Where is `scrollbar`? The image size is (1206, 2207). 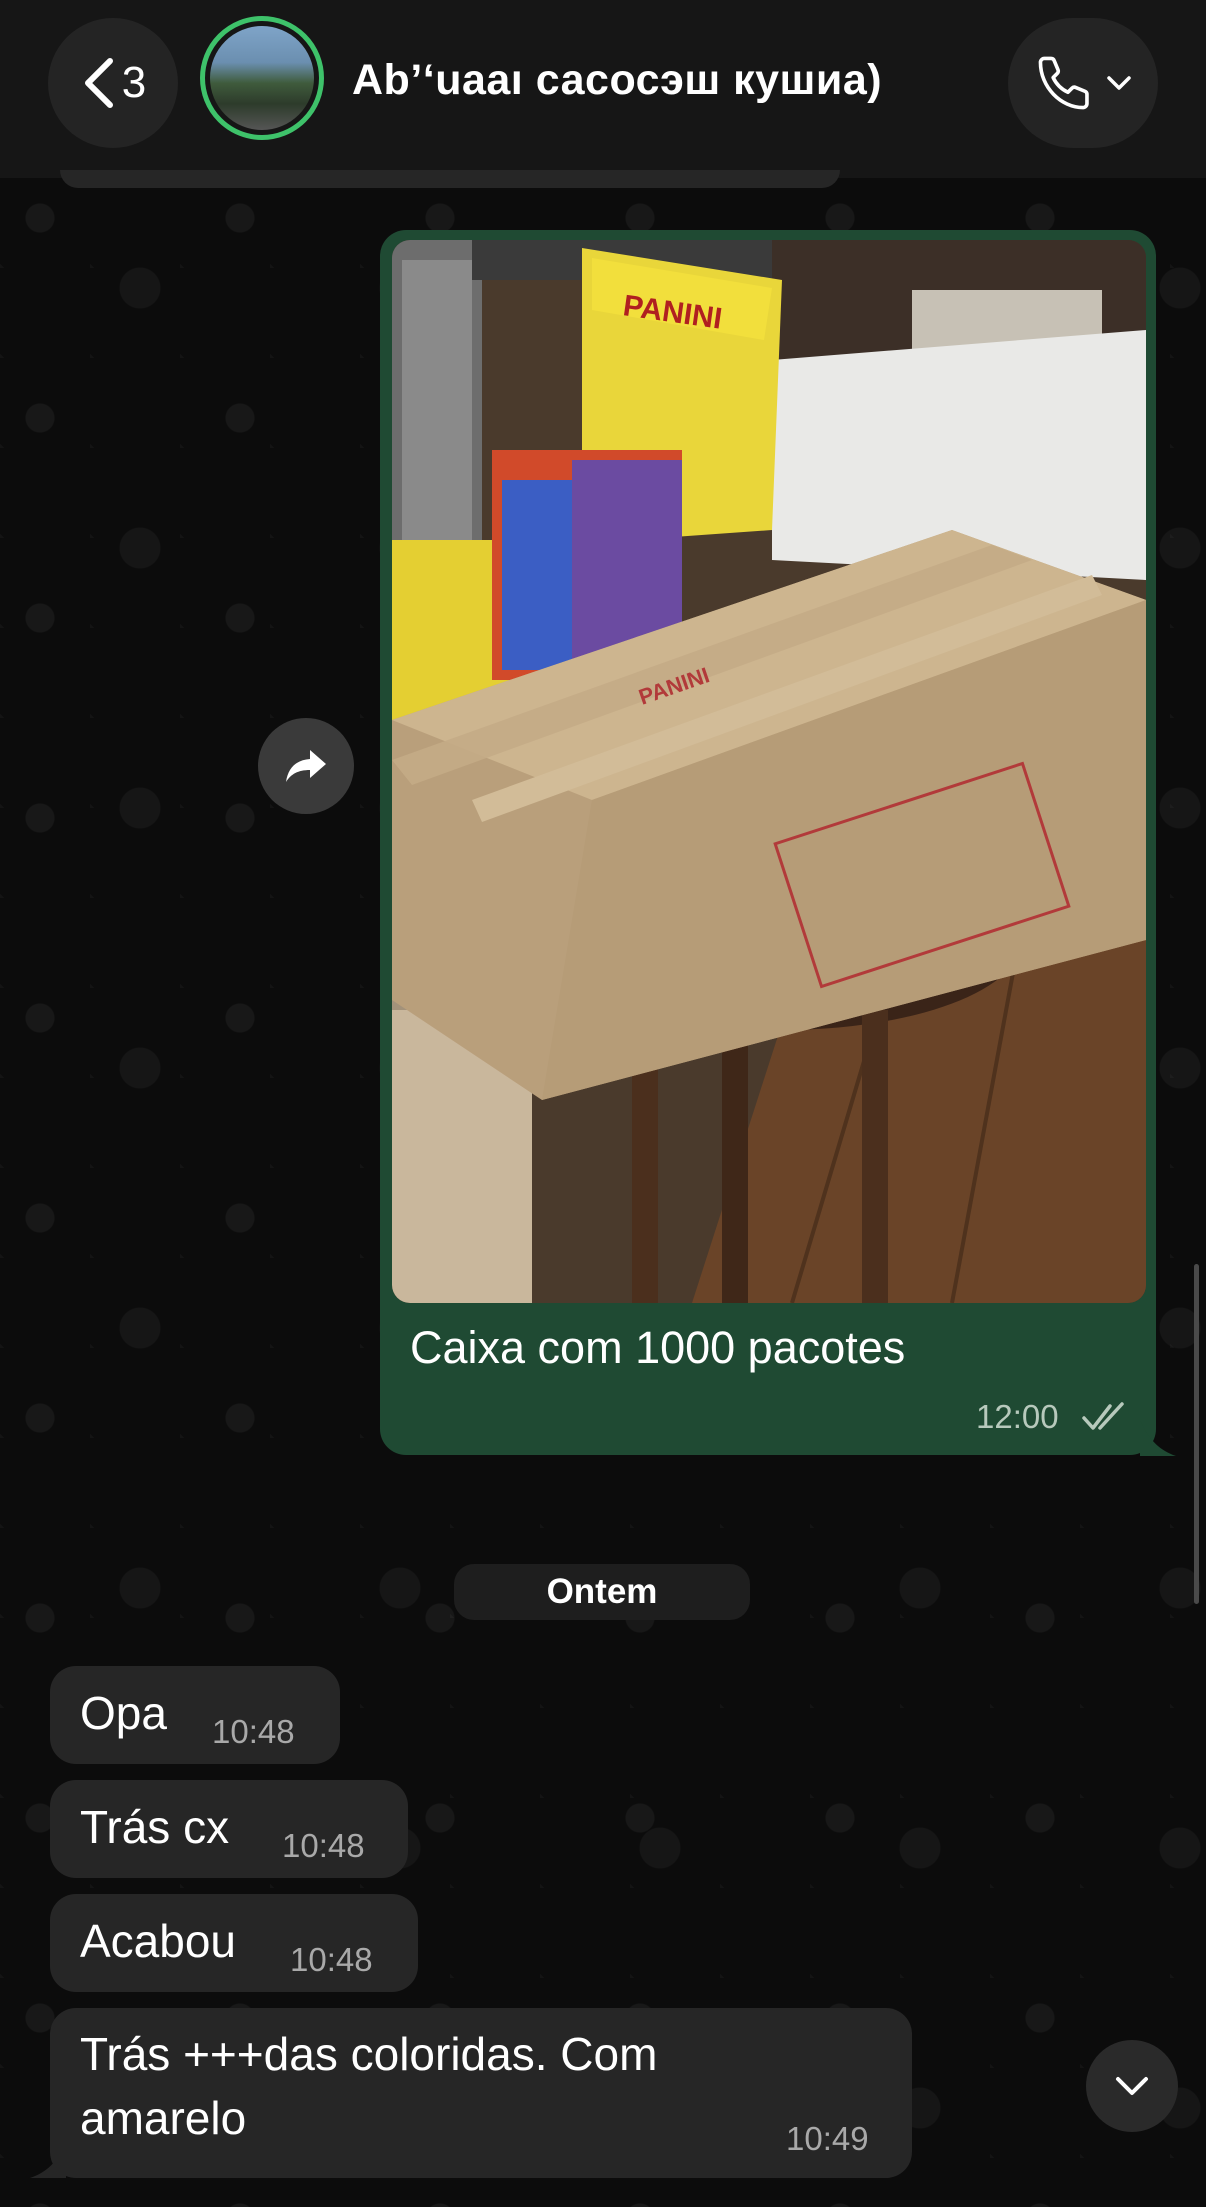 scrollbar is located at coordinates (1196, 1434).